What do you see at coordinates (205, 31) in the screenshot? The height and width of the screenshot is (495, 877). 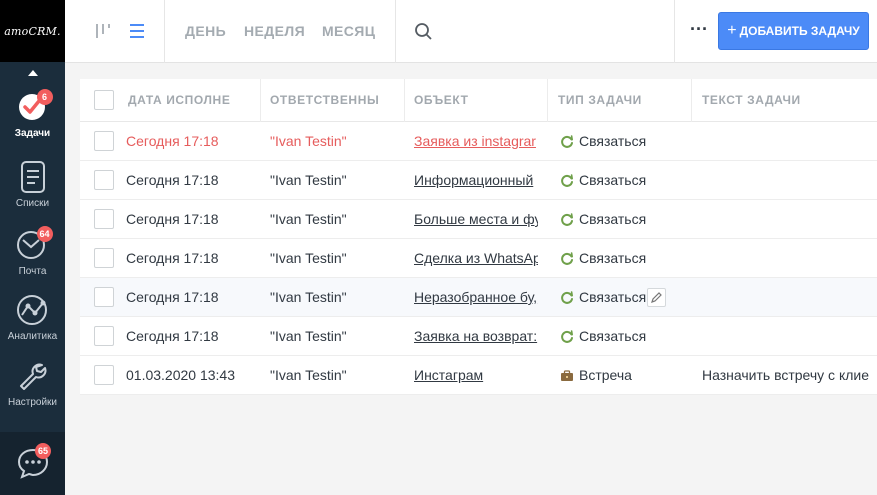 I see `period-day: ДЕНЬ` at bounding box center [205, 31].